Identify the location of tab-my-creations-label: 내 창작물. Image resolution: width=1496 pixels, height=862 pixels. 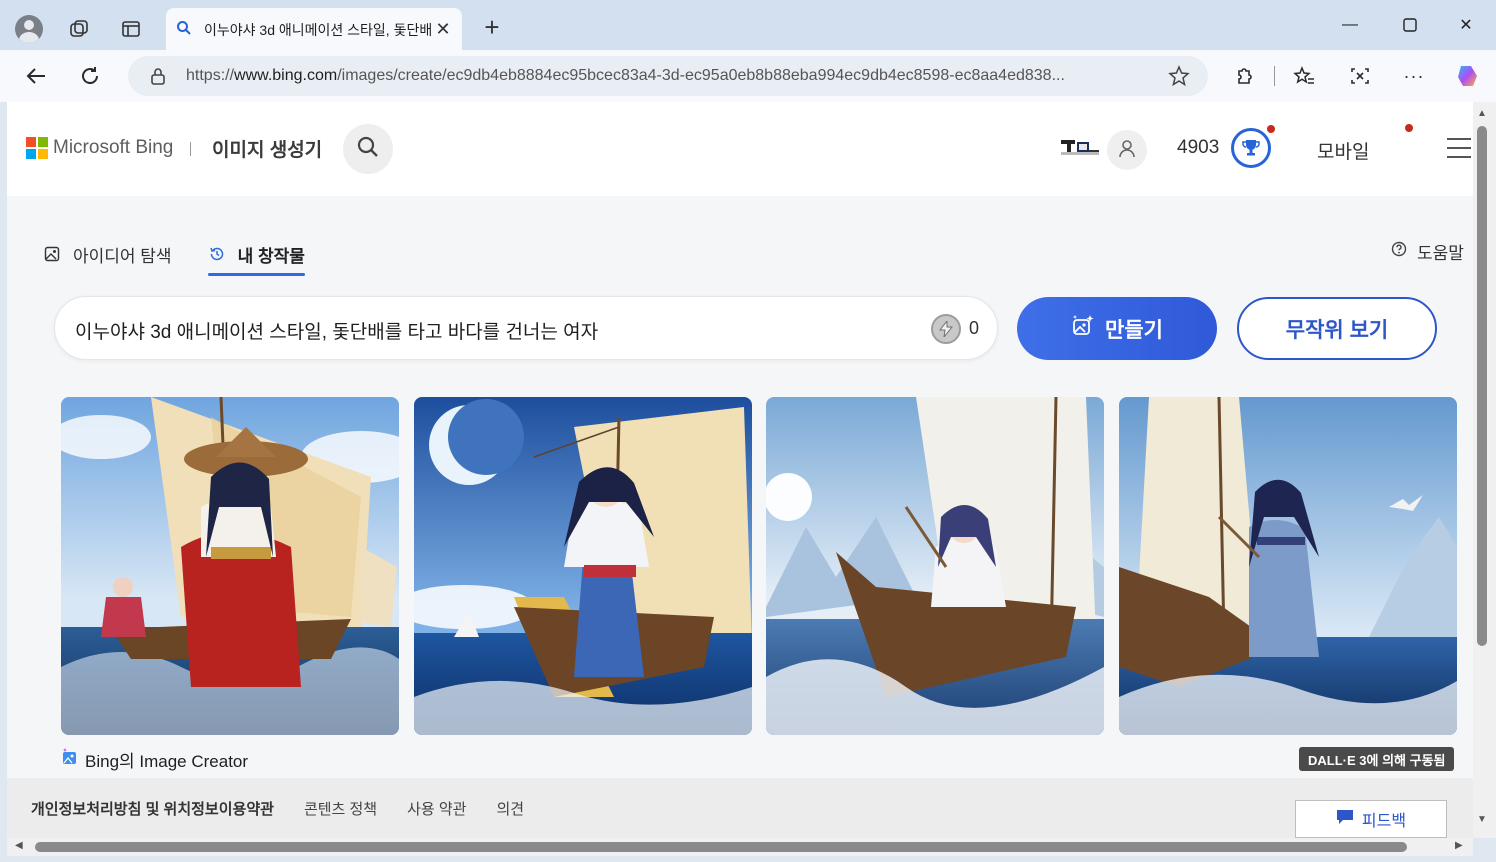
(271, 256).